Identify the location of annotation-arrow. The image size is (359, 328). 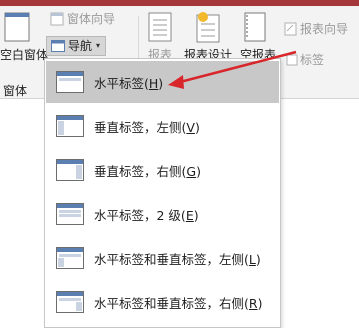
(232, 69).